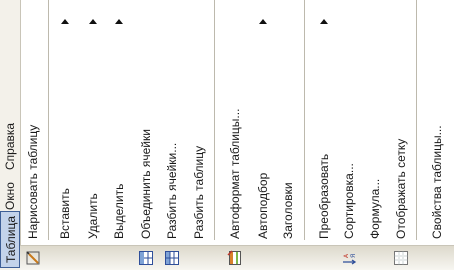 This screenshot has height=270, width=454. Describe the element at coordinates (263, 135) in the screenshot. I see `menu-item-autofit: Автоподбор` at that location.